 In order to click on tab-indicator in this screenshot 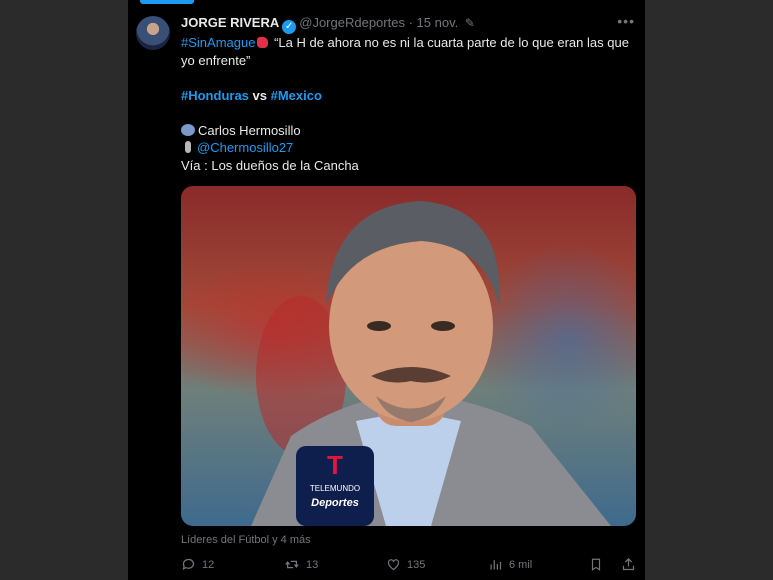, I will do `click(167, 2)`.